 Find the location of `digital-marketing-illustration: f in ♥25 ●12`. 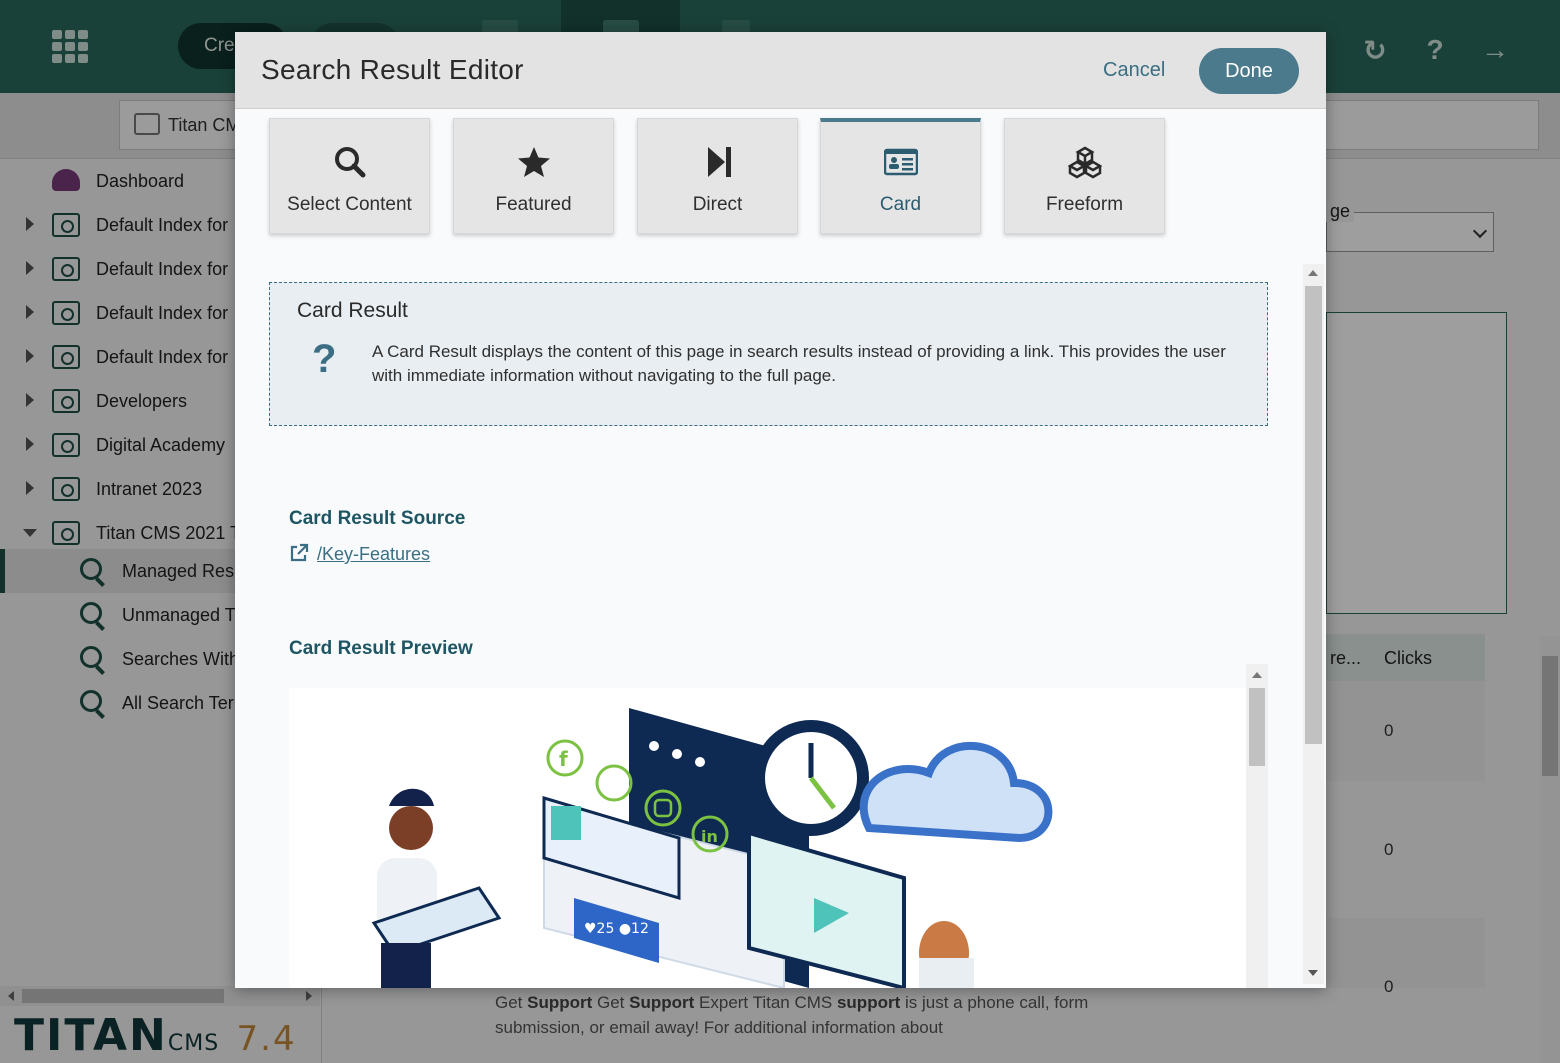

digital-marketing-illustration: f in ♥25 ●12 is located at coordinates (712, 848).